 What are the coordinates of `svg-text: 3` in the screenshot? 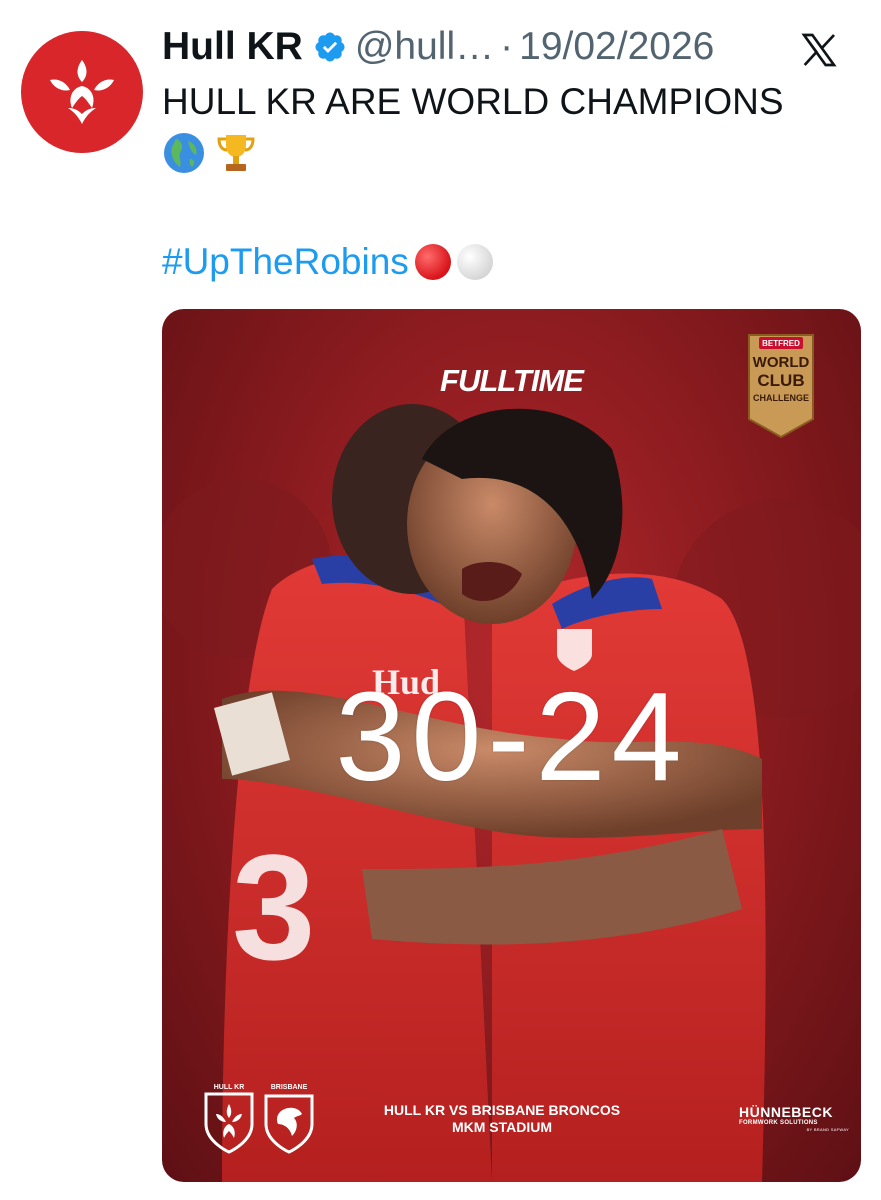 It's located at (273, 907).